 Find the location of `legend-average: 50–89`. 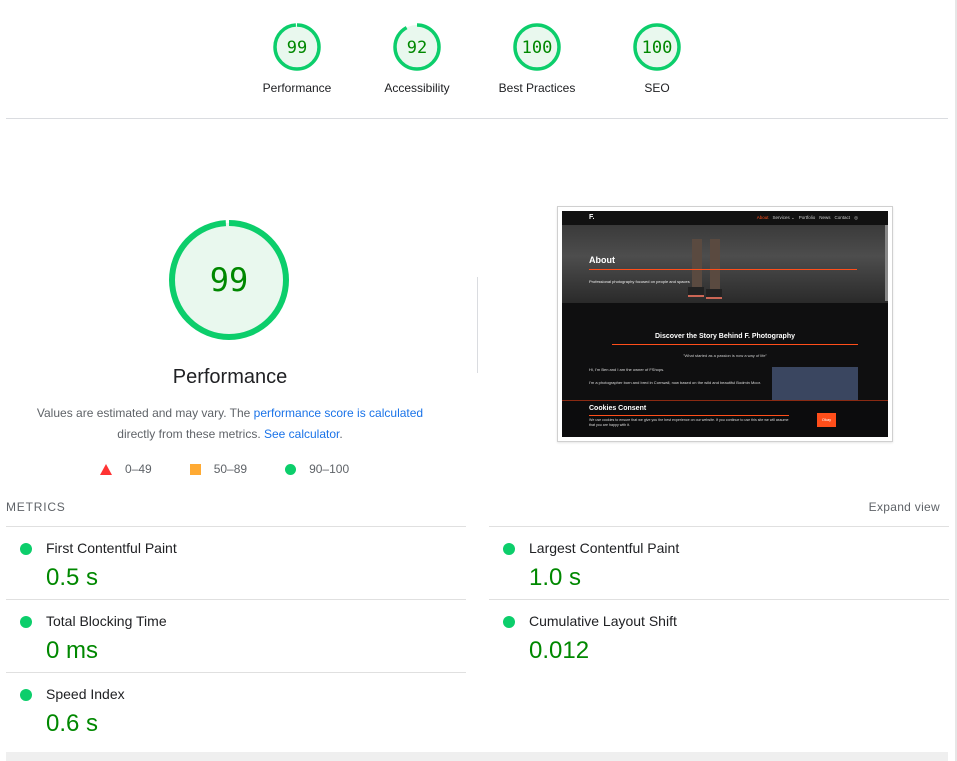

legend-average: 50–89 is located at coordinates (218, 469).